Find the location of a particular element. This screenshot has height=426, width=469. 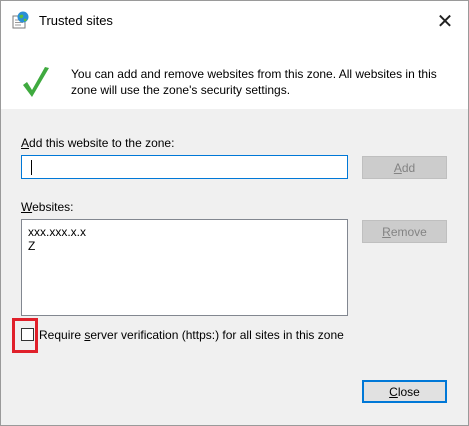

checkmark-icon is located at coordinates (36, 82).